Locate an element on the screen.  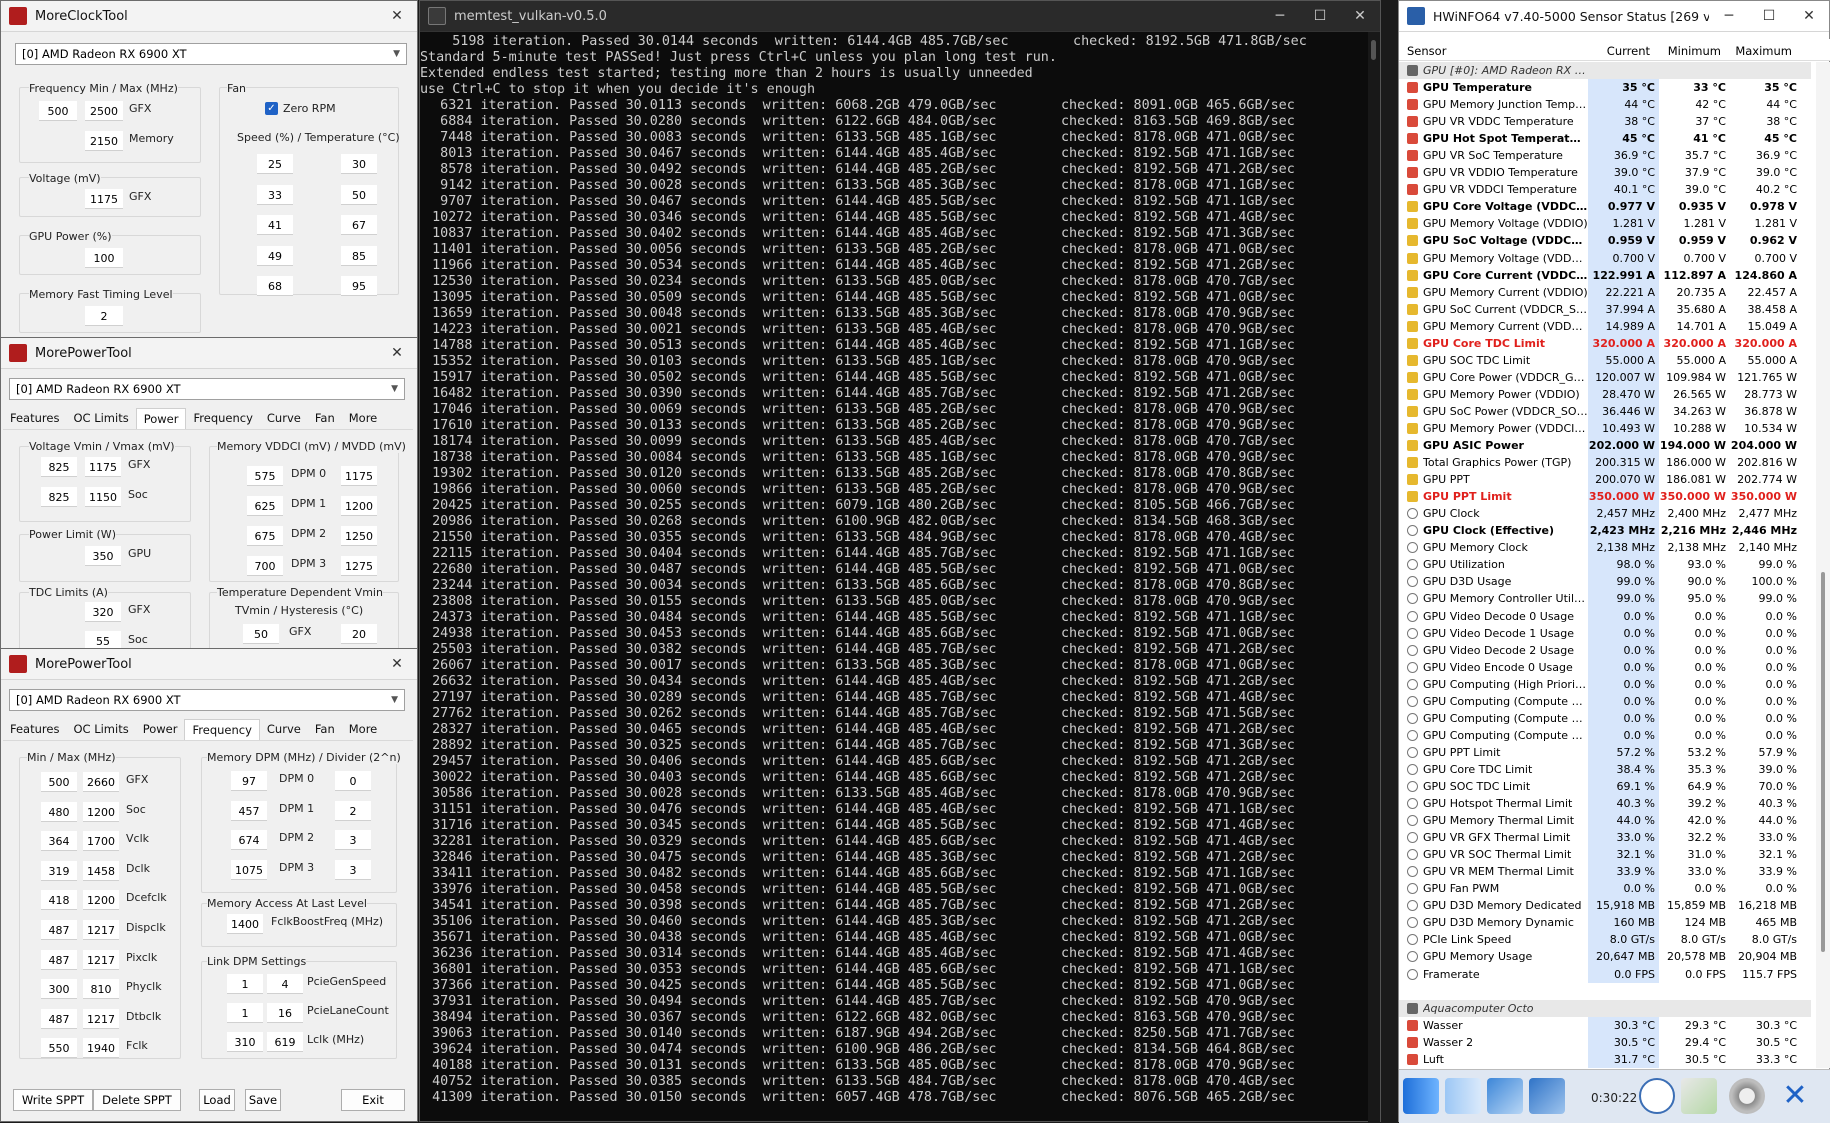
clk-min-3: 319 is located at coordinates (59, 870).